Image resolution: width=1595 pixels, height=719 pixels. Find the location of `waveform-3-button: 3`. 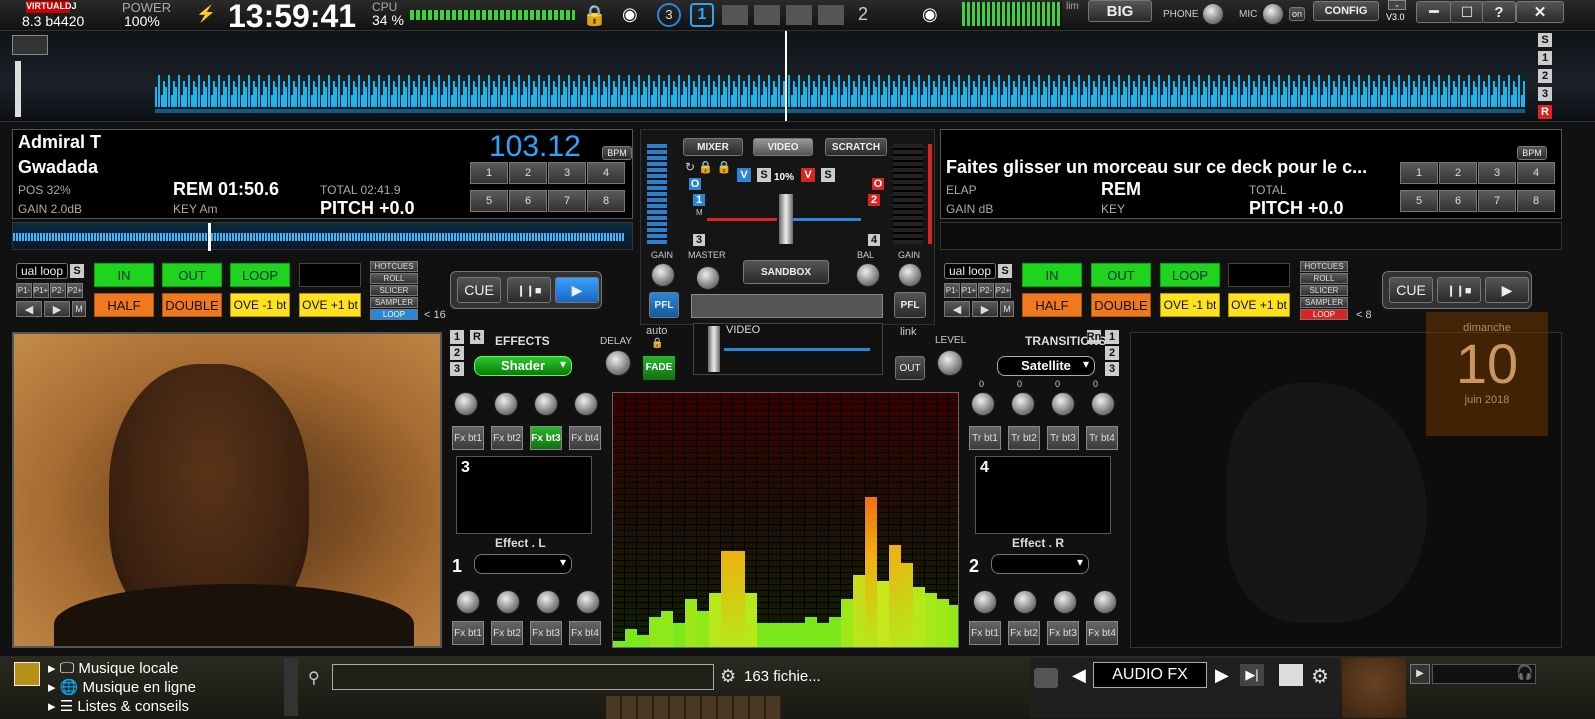

waveform-3-button: 3 is located at coordinates (1545, 94).